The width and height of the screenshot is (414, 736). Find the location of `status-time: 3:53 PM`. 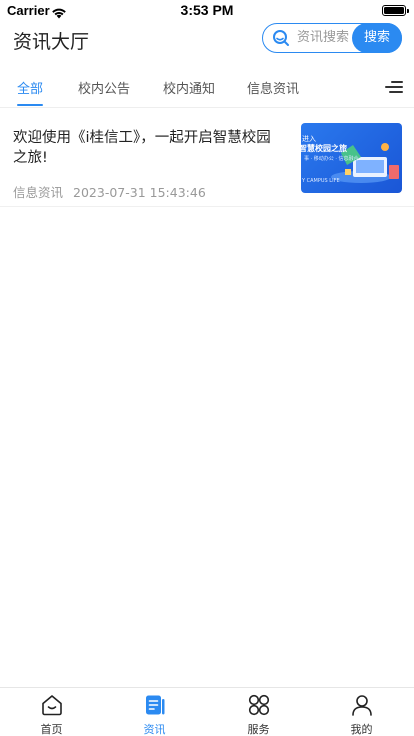

status-time: 3:53 PM is located at coordinates (207, 10).